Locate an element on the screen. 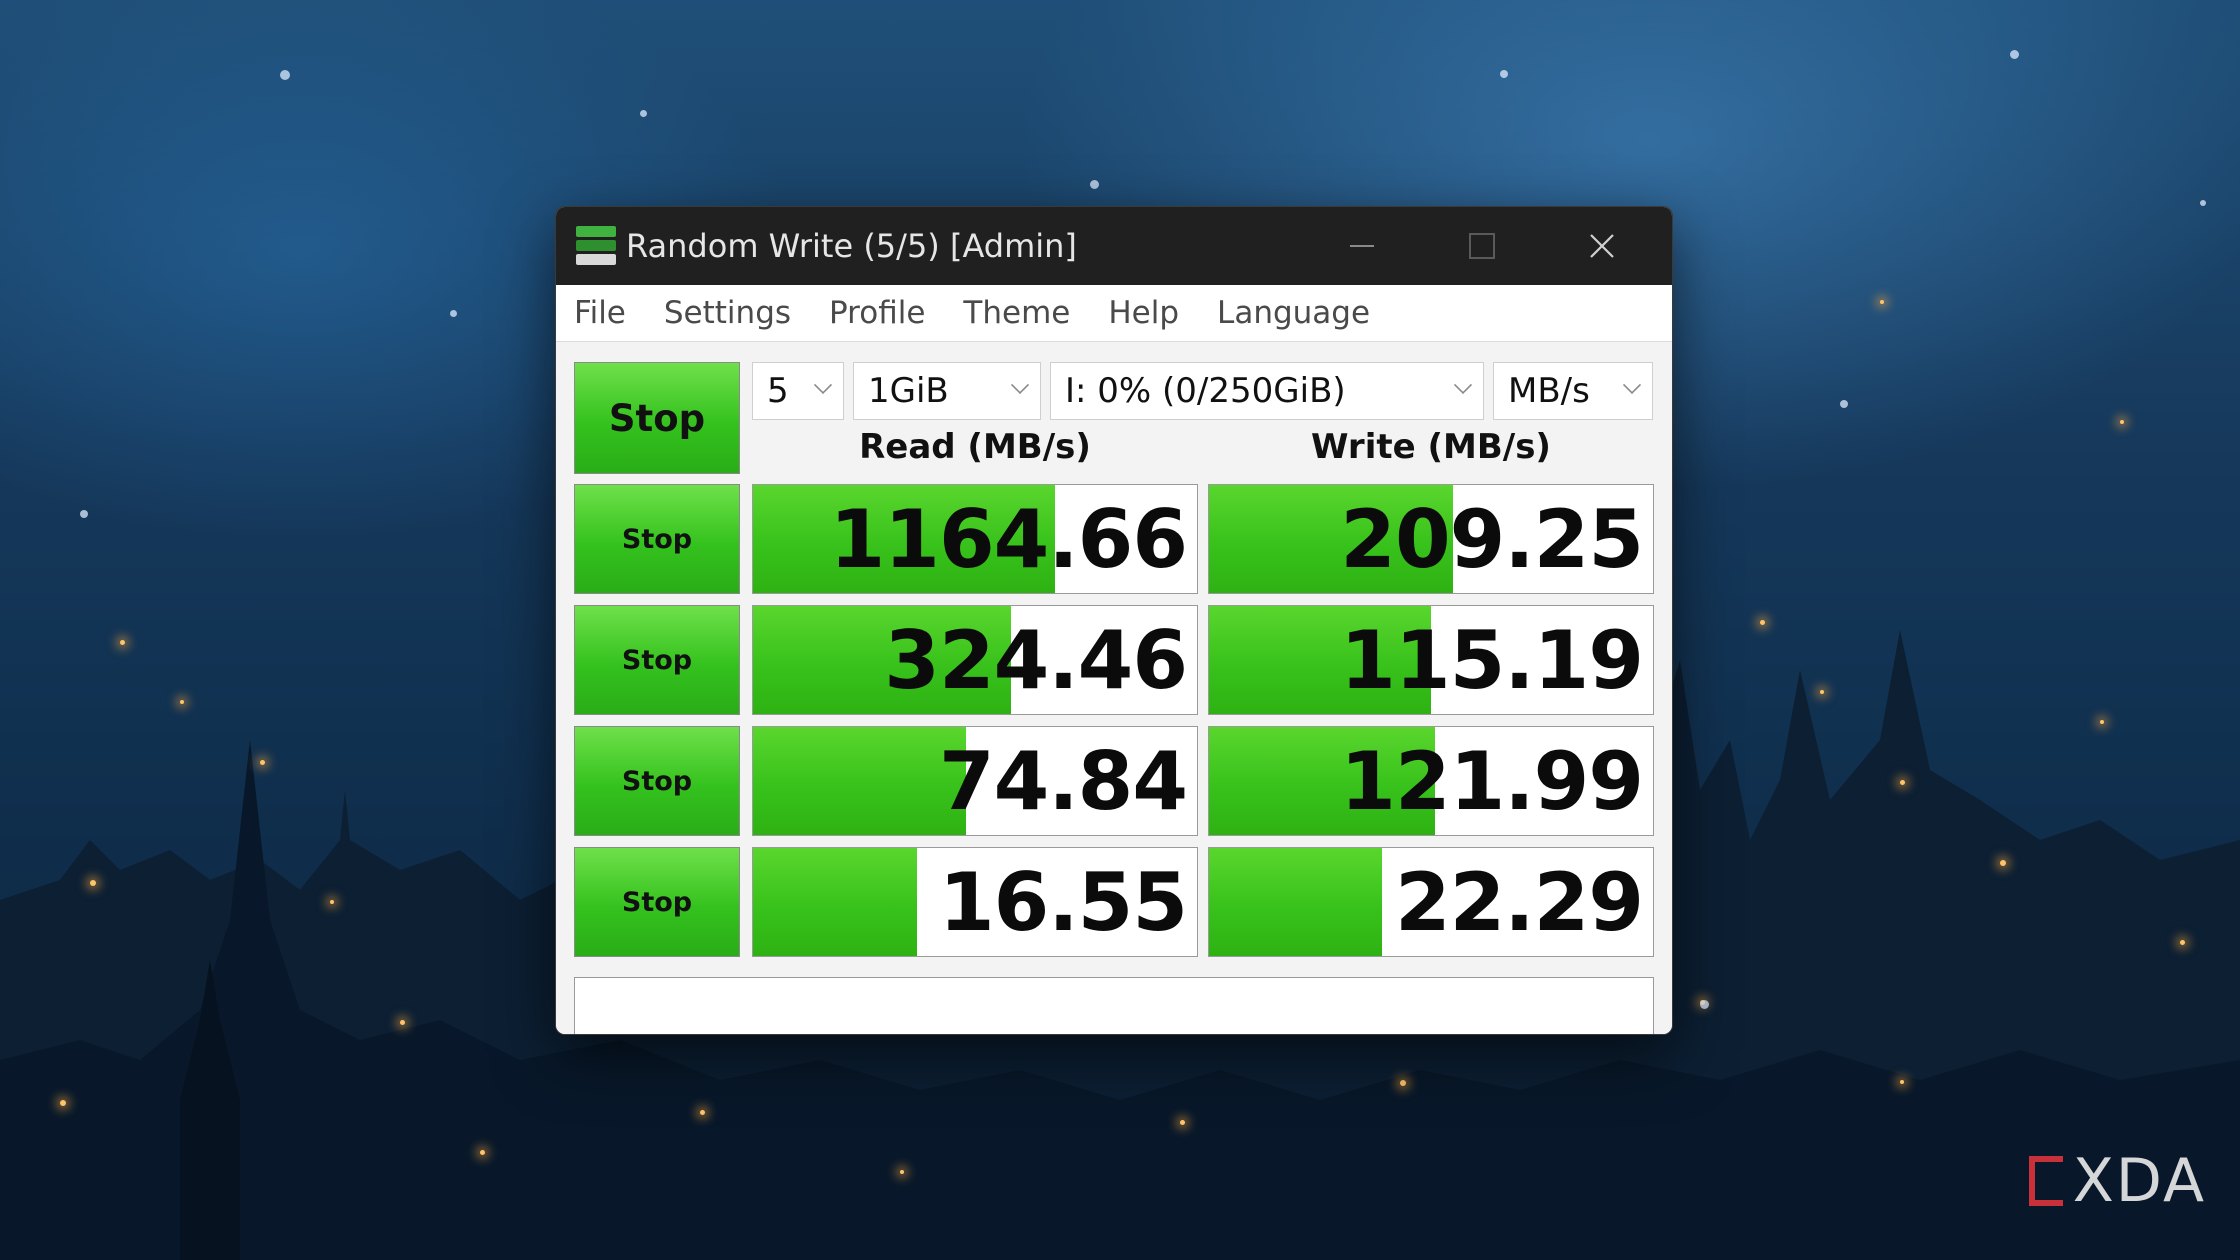  comment-field is located at coordinates (1114, 1005).